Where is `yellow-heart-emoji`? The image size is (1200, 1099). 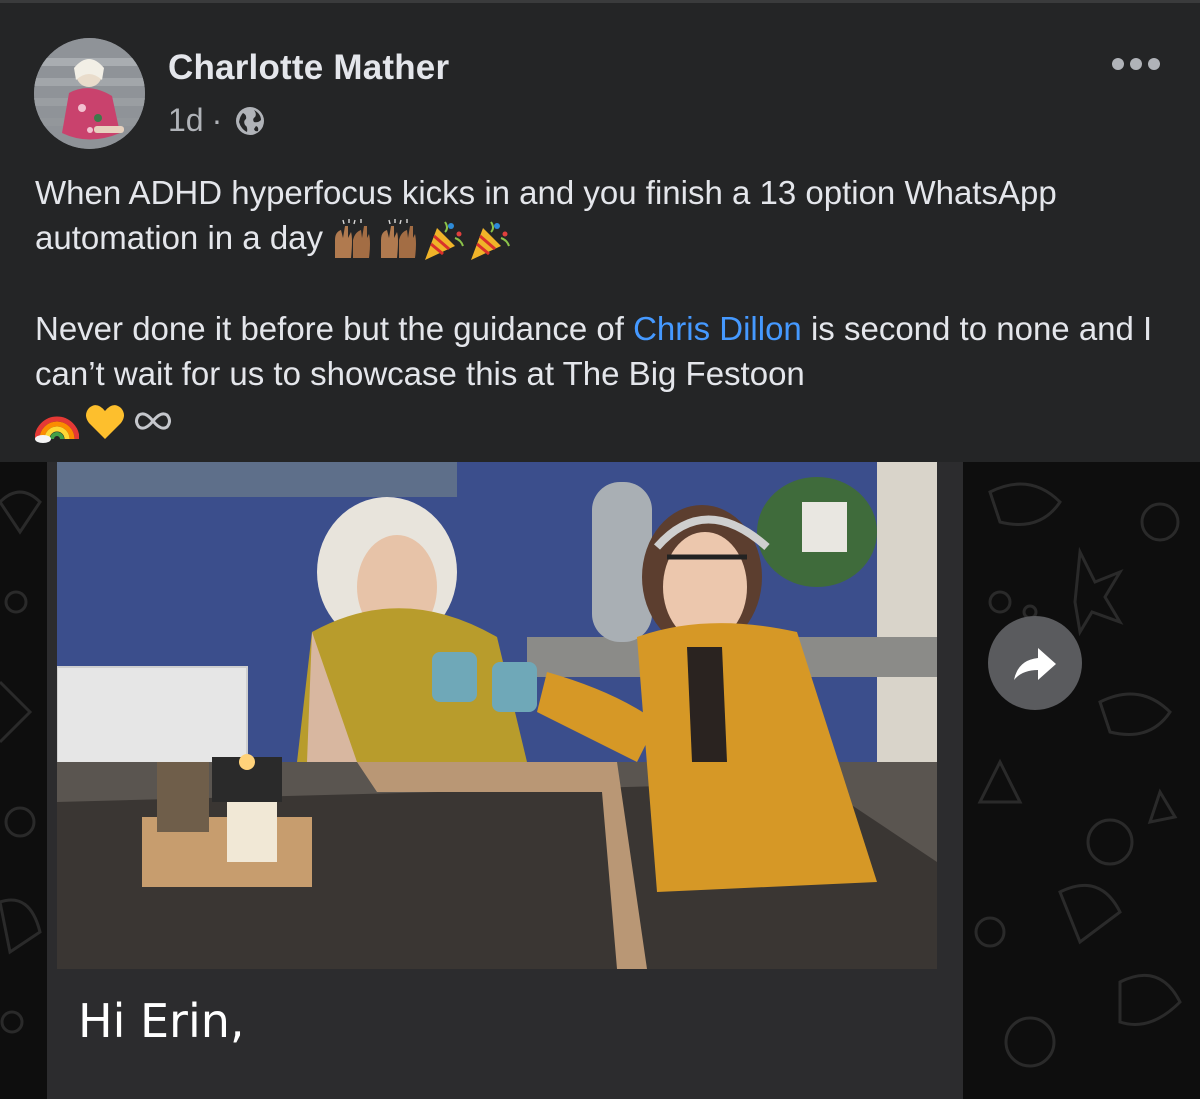 yellow-heart-emoji is located at coordinates (105, 422).